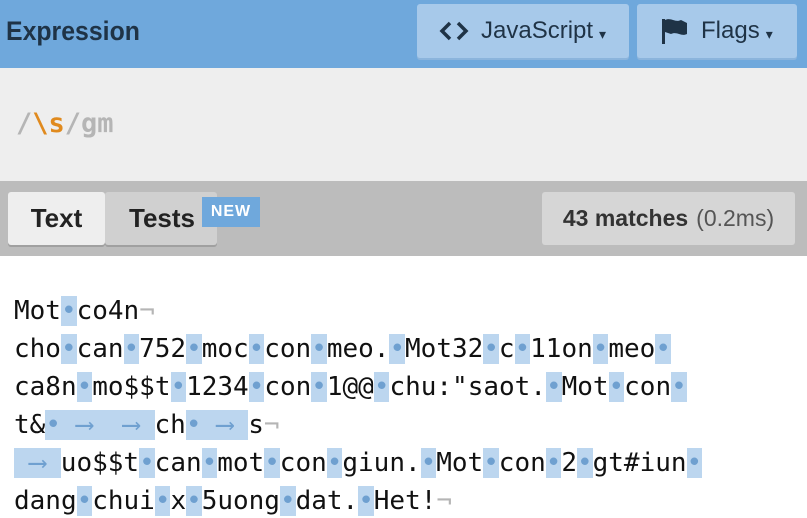  I want to click on regex-expression: /\s/gm, so click(65, 123).